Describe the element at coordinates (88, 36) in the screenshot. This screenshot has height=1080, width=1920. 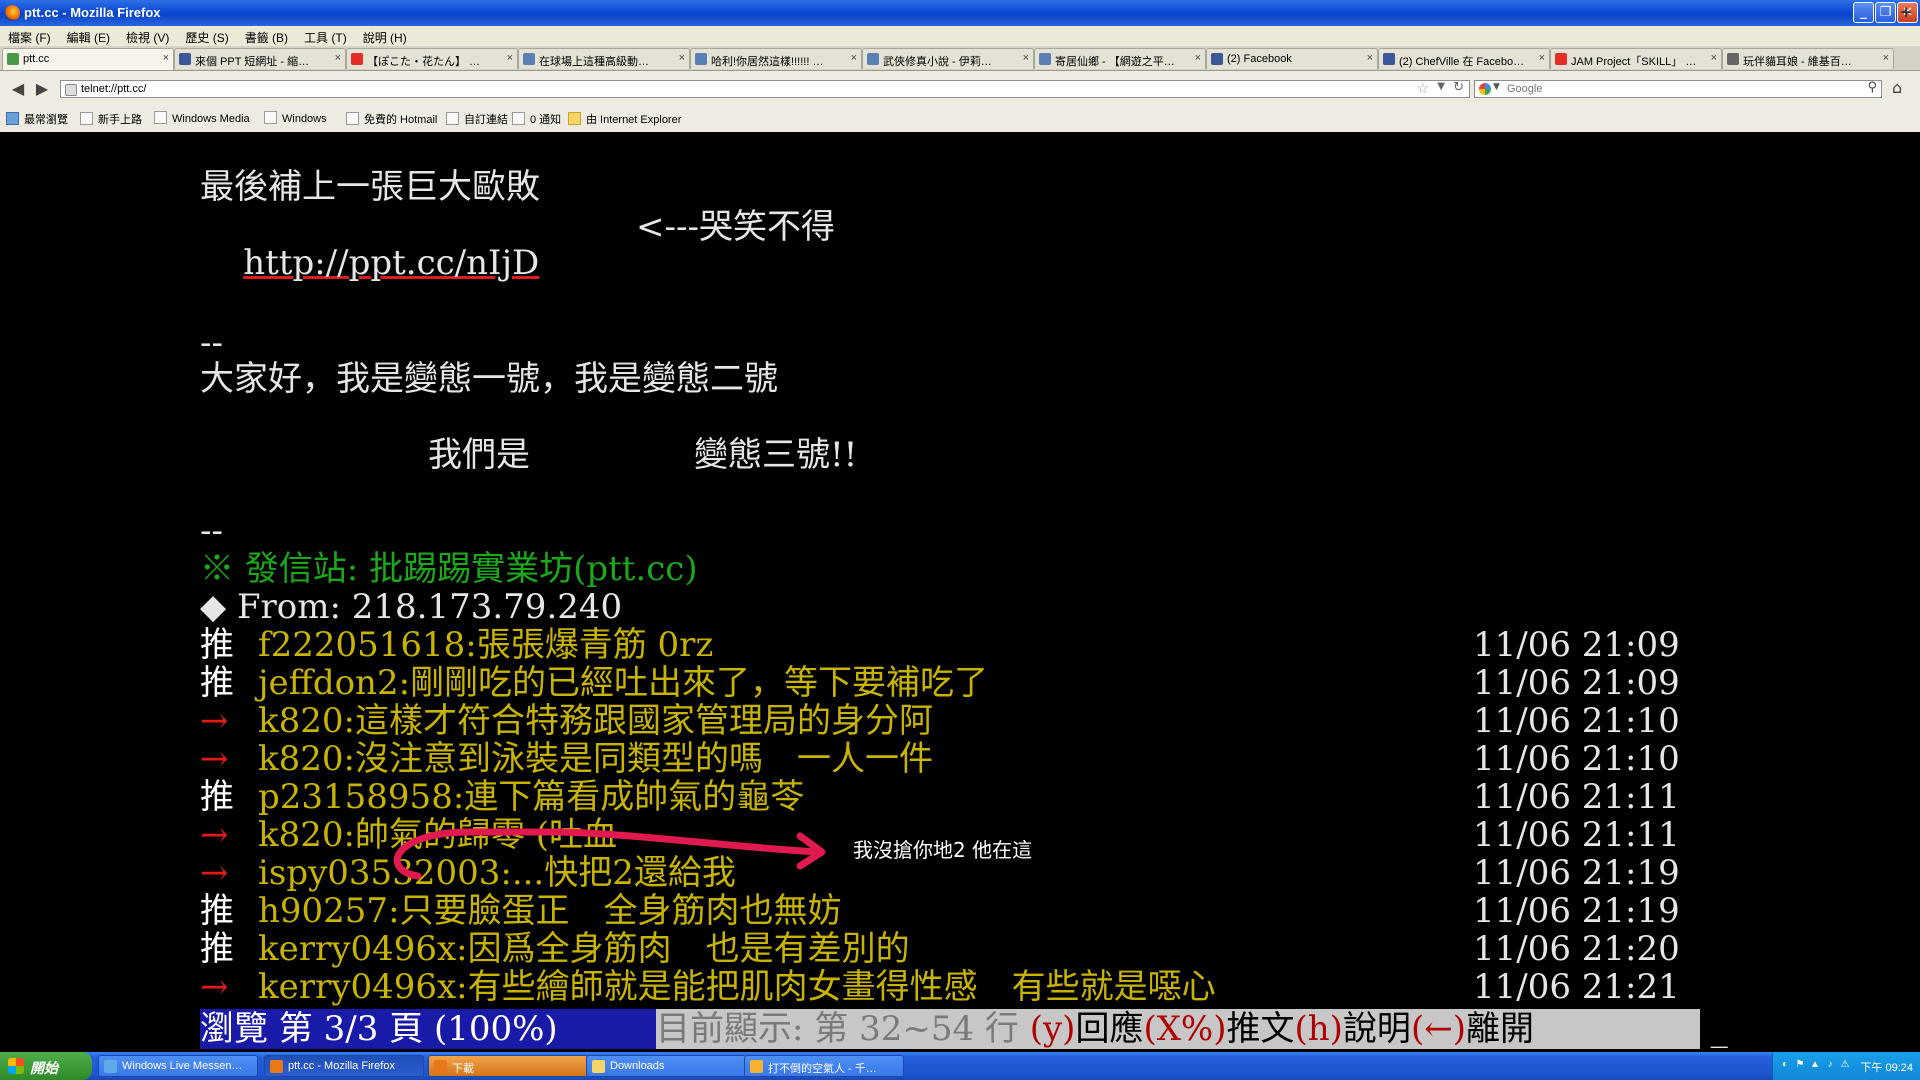
I see `menu-edit: 編輯 (E)` at that location.